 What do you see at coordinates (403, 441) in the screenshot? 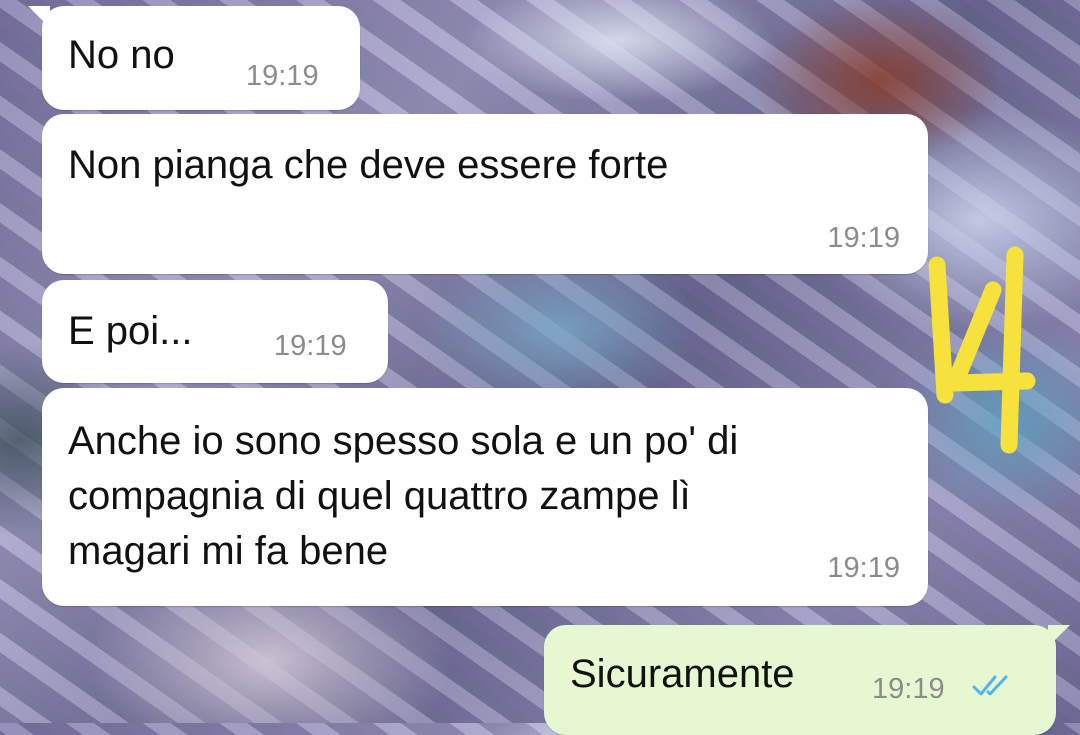
I see `message-text-line: Anche io sono spesso sola e un po' di` at bounding box center [403, 441].